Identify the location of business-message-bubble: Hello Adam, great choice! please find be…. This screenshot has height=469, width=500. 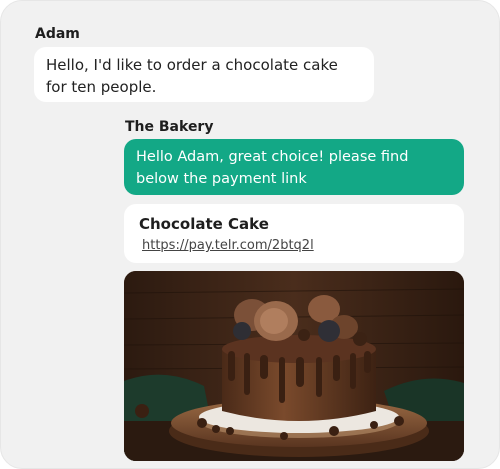
(294, 167).